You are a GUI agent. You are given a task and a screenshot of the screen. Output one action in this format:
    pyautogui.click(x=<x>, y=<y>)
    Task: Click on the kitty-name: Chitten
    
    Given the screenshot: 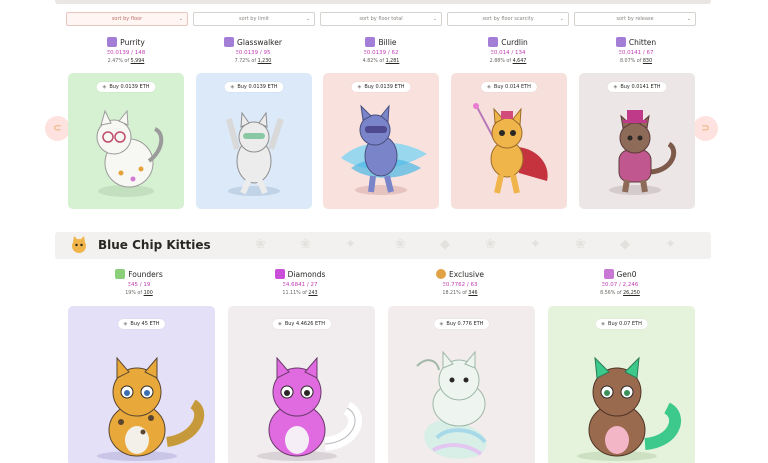 What is the action you would take?
    pyautogui.click(x=642, y=42)
    